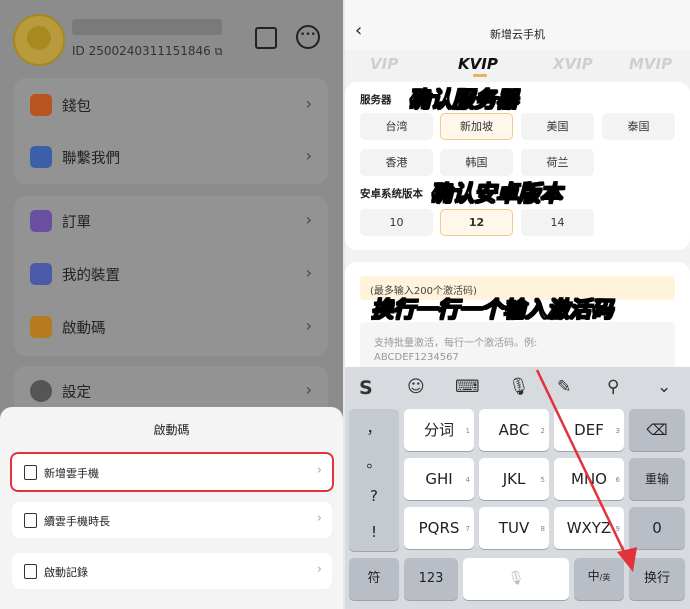 The height and width of the screenshot is (609, 690). I want to click on sheet-item-new-cloud-phone: 新增雲手機 ›, so click(172, 472).